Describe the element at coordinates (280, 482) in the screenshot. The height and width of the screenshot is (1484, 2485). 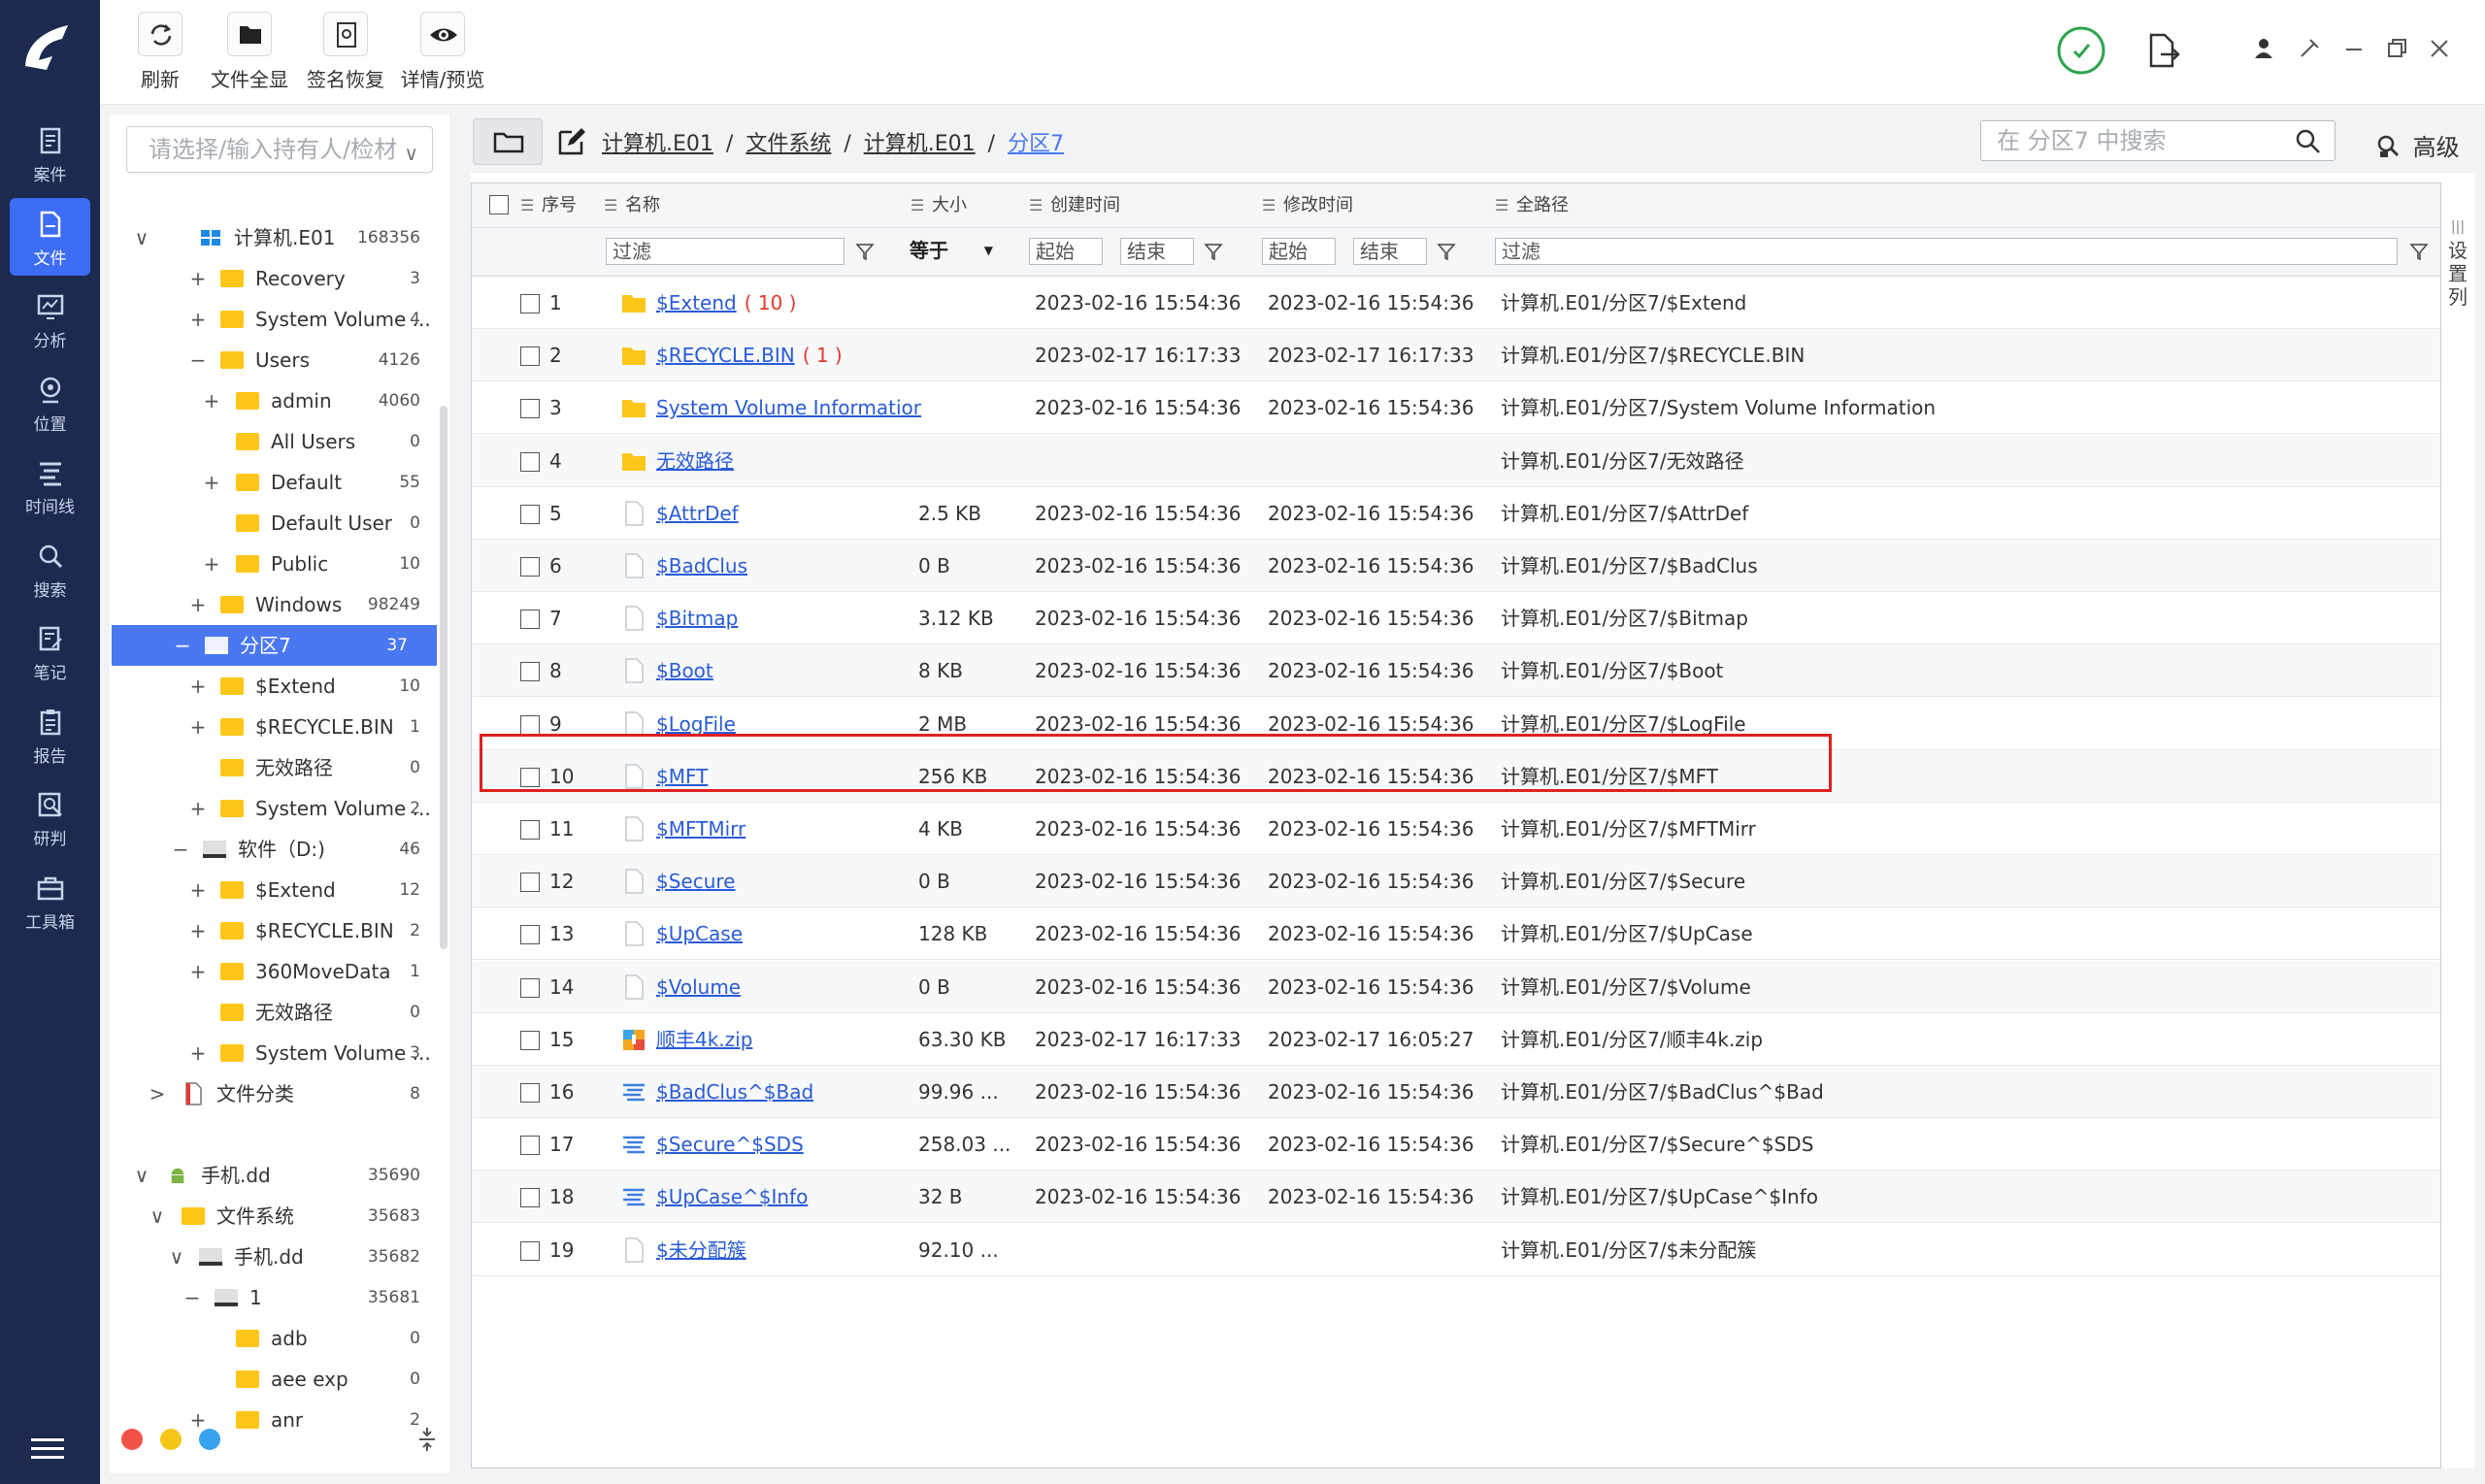
I see `tree-item: + Default 55` at that location.